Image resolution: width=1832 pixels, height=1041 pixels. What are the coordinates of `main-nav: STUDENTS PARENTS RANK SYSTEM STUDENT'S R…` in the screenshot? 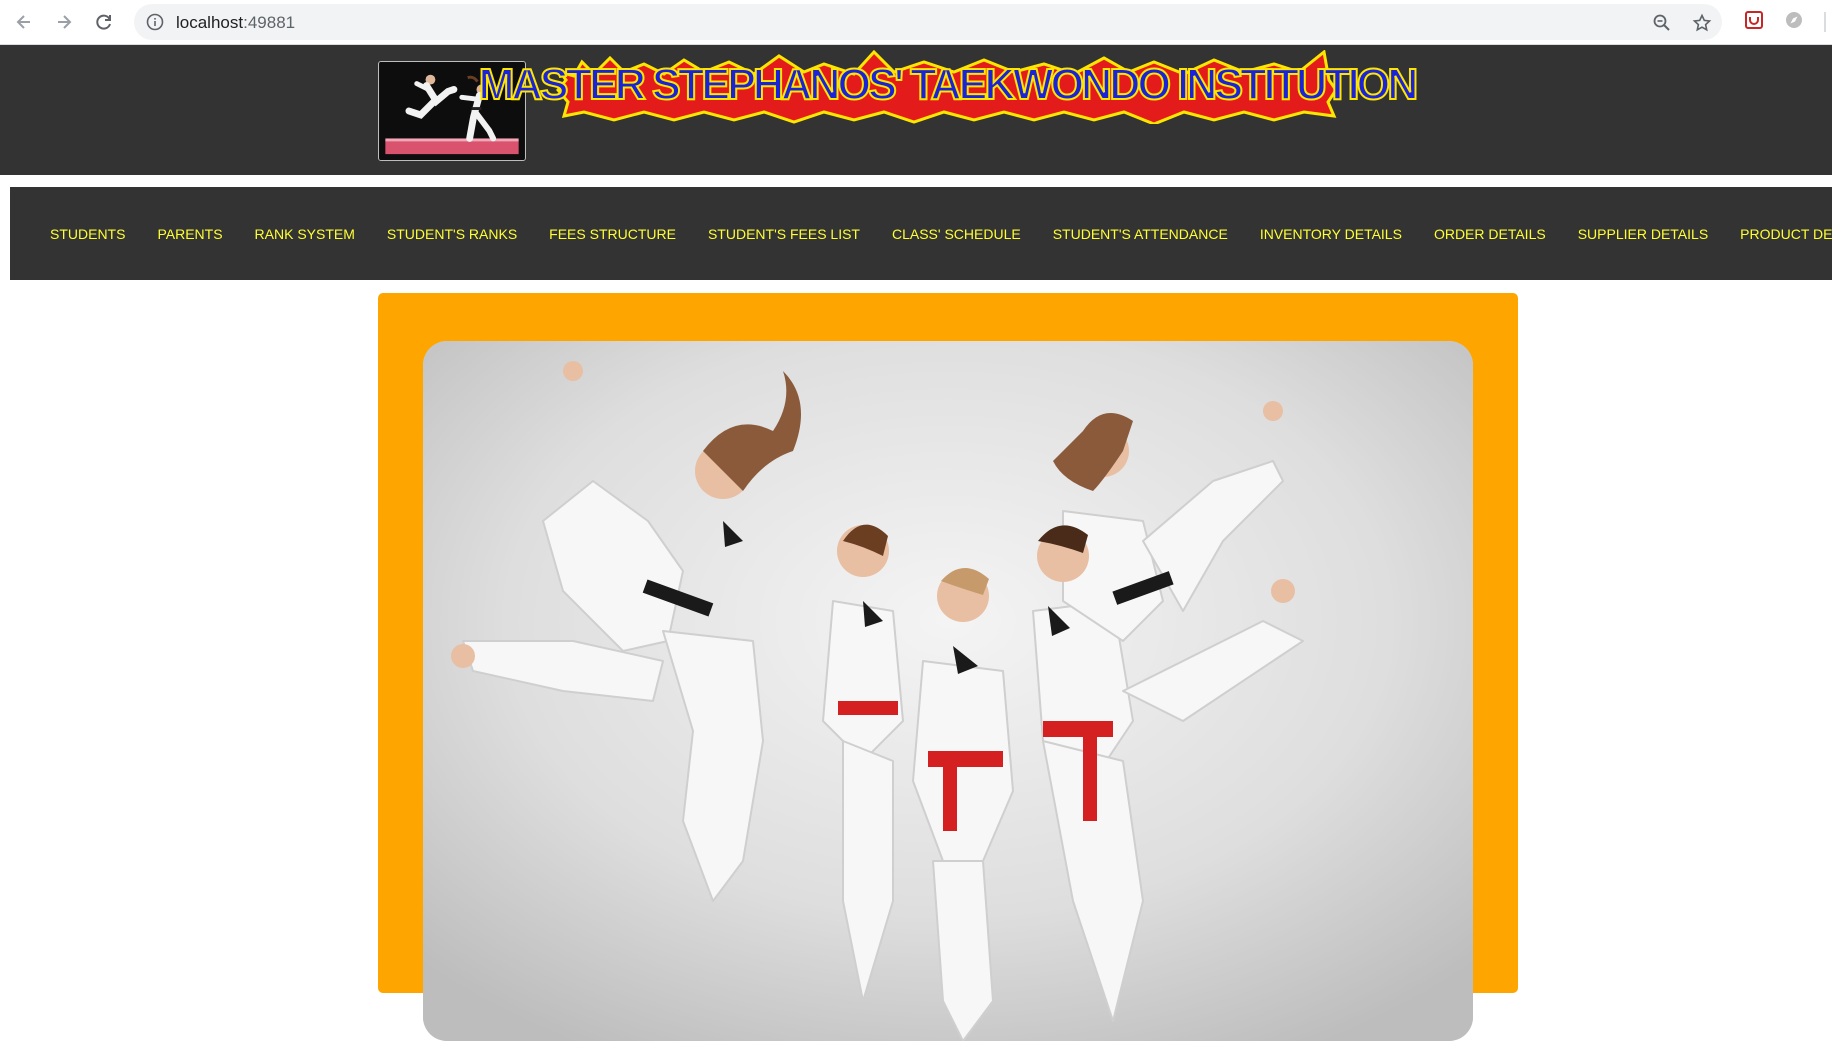 It's located at (921, 233).